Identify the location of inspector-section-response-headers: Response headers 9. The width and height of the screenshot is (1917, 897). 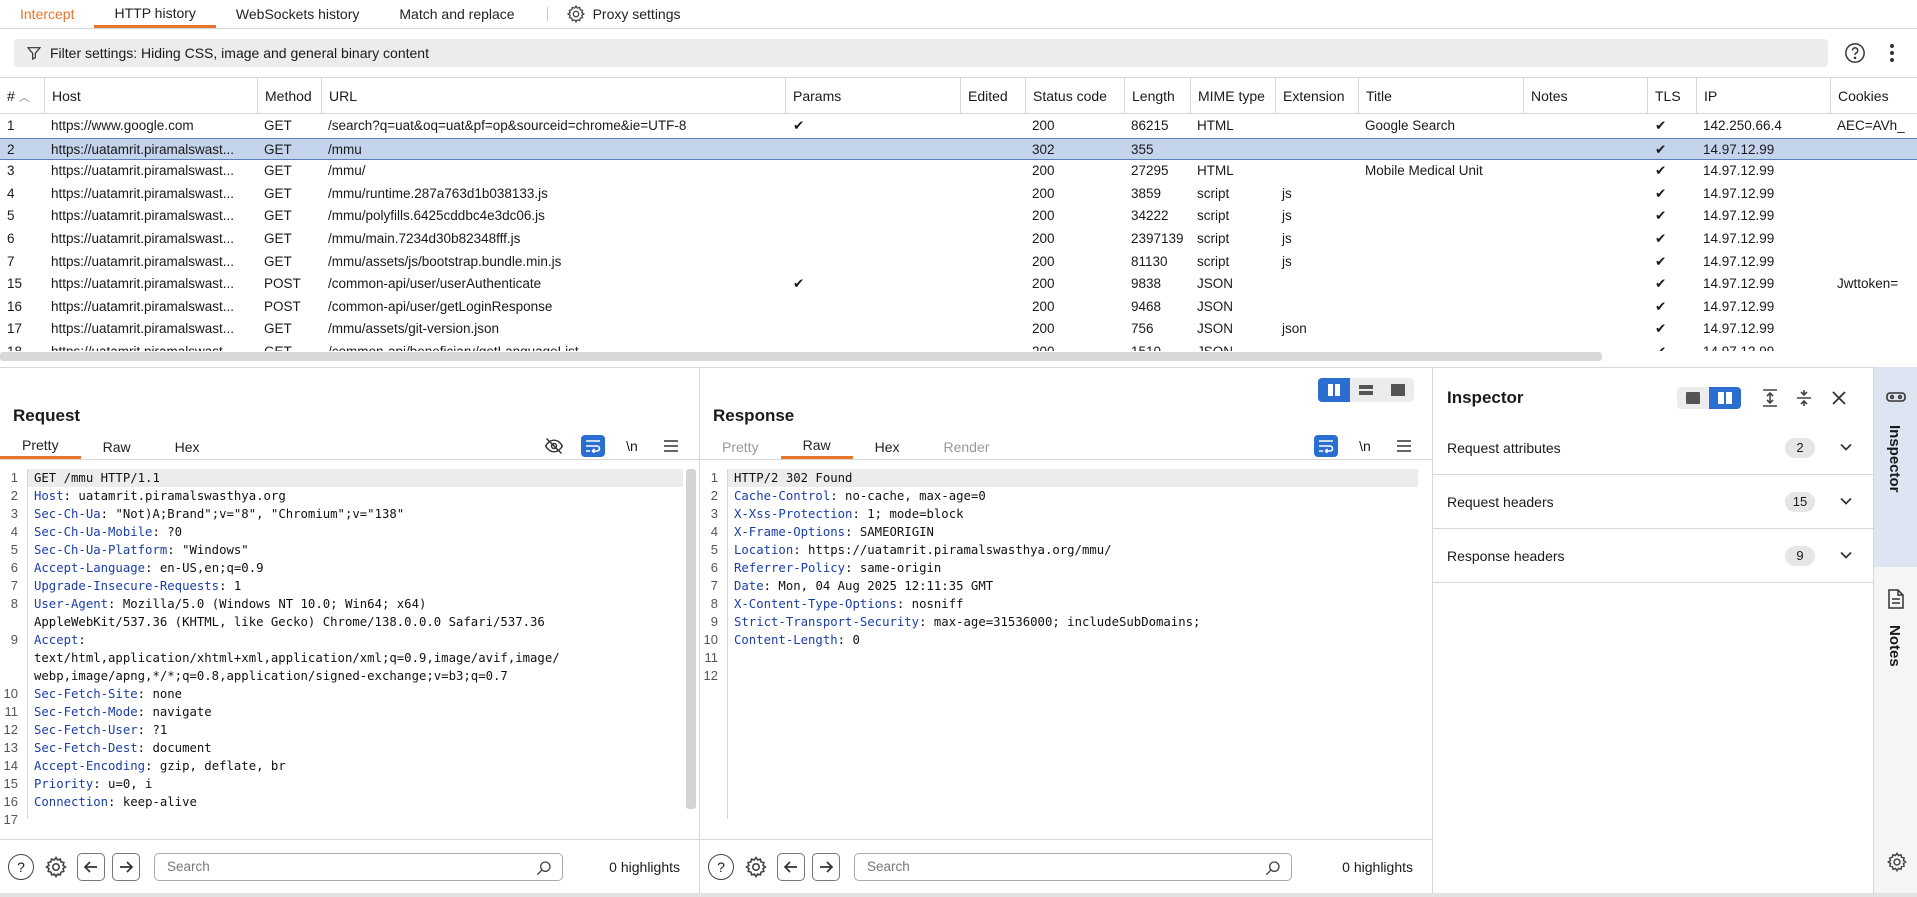
(1653, 556).